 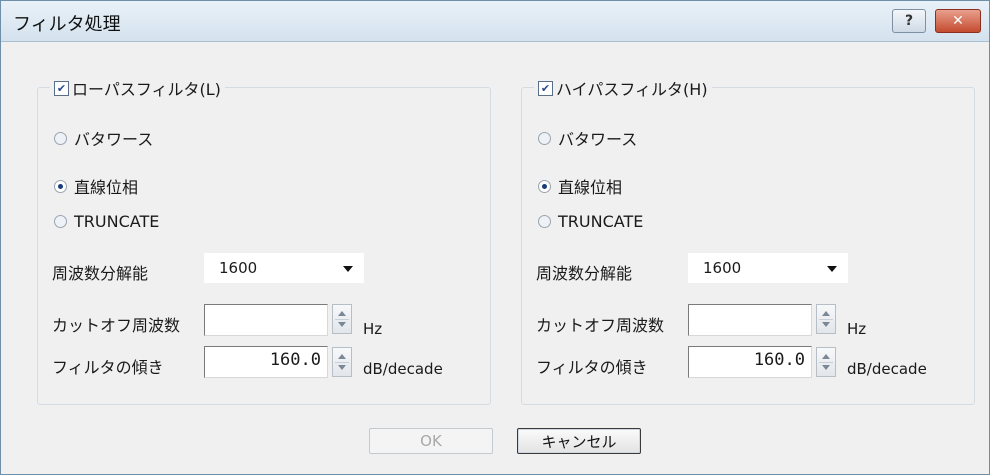 I want to click on close-button: ✕, so click(x=958, y=21).